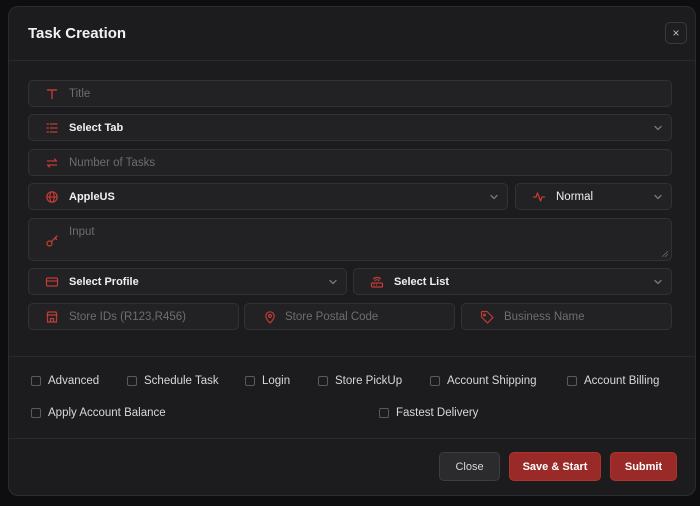 The width and height of the screenshot is (700, 506). I want to click on select-tab-dropdown: Select Tab, so click(350, 127).